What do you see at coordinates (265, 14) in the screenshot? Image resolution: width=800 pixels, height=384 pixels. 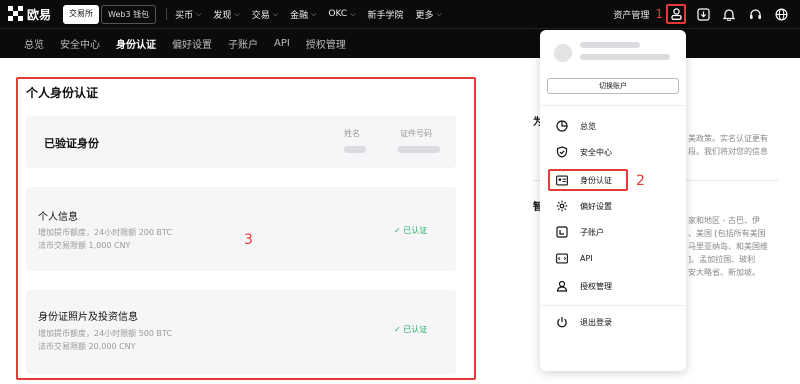 I see `nav-trade: 交易 ⌵` at bounding box center [265, 14].